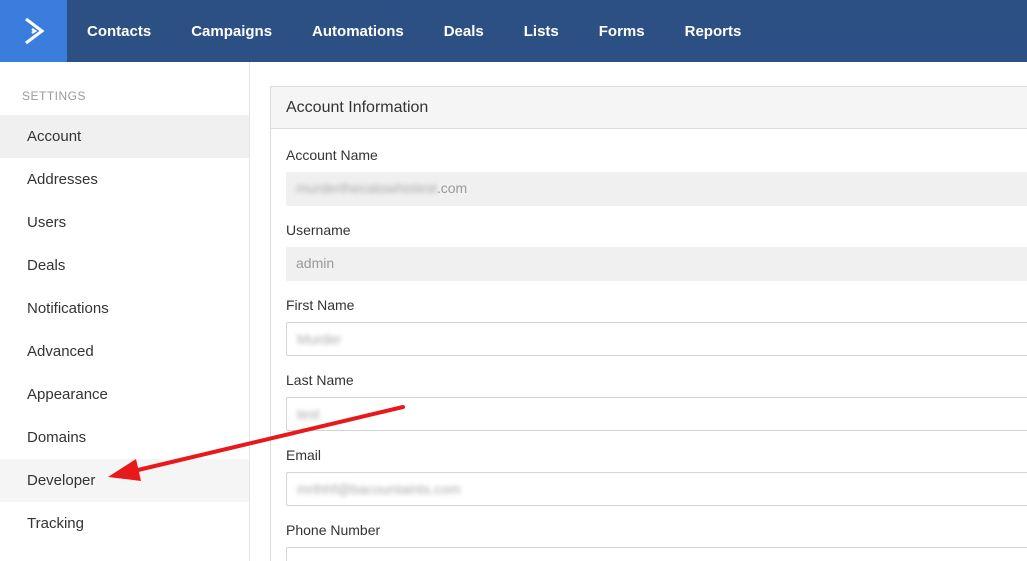 The width and height of the screenshot is (1027, 561). I want to click on last-name-label: Last Name, so click(320, 380).